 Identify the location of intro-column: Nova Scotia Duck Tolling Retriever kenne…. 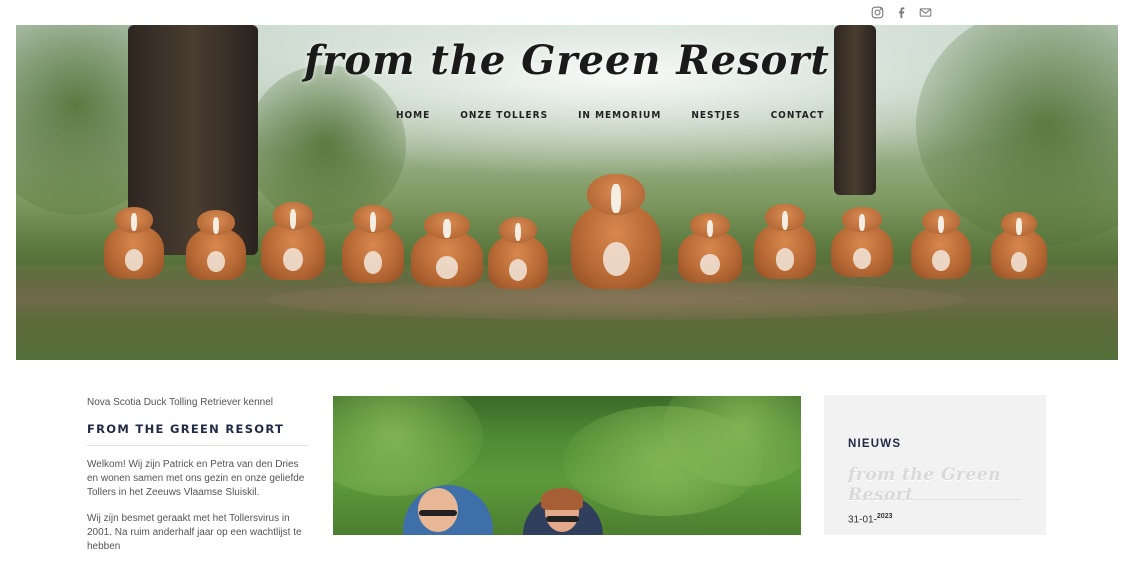
(198, 479).